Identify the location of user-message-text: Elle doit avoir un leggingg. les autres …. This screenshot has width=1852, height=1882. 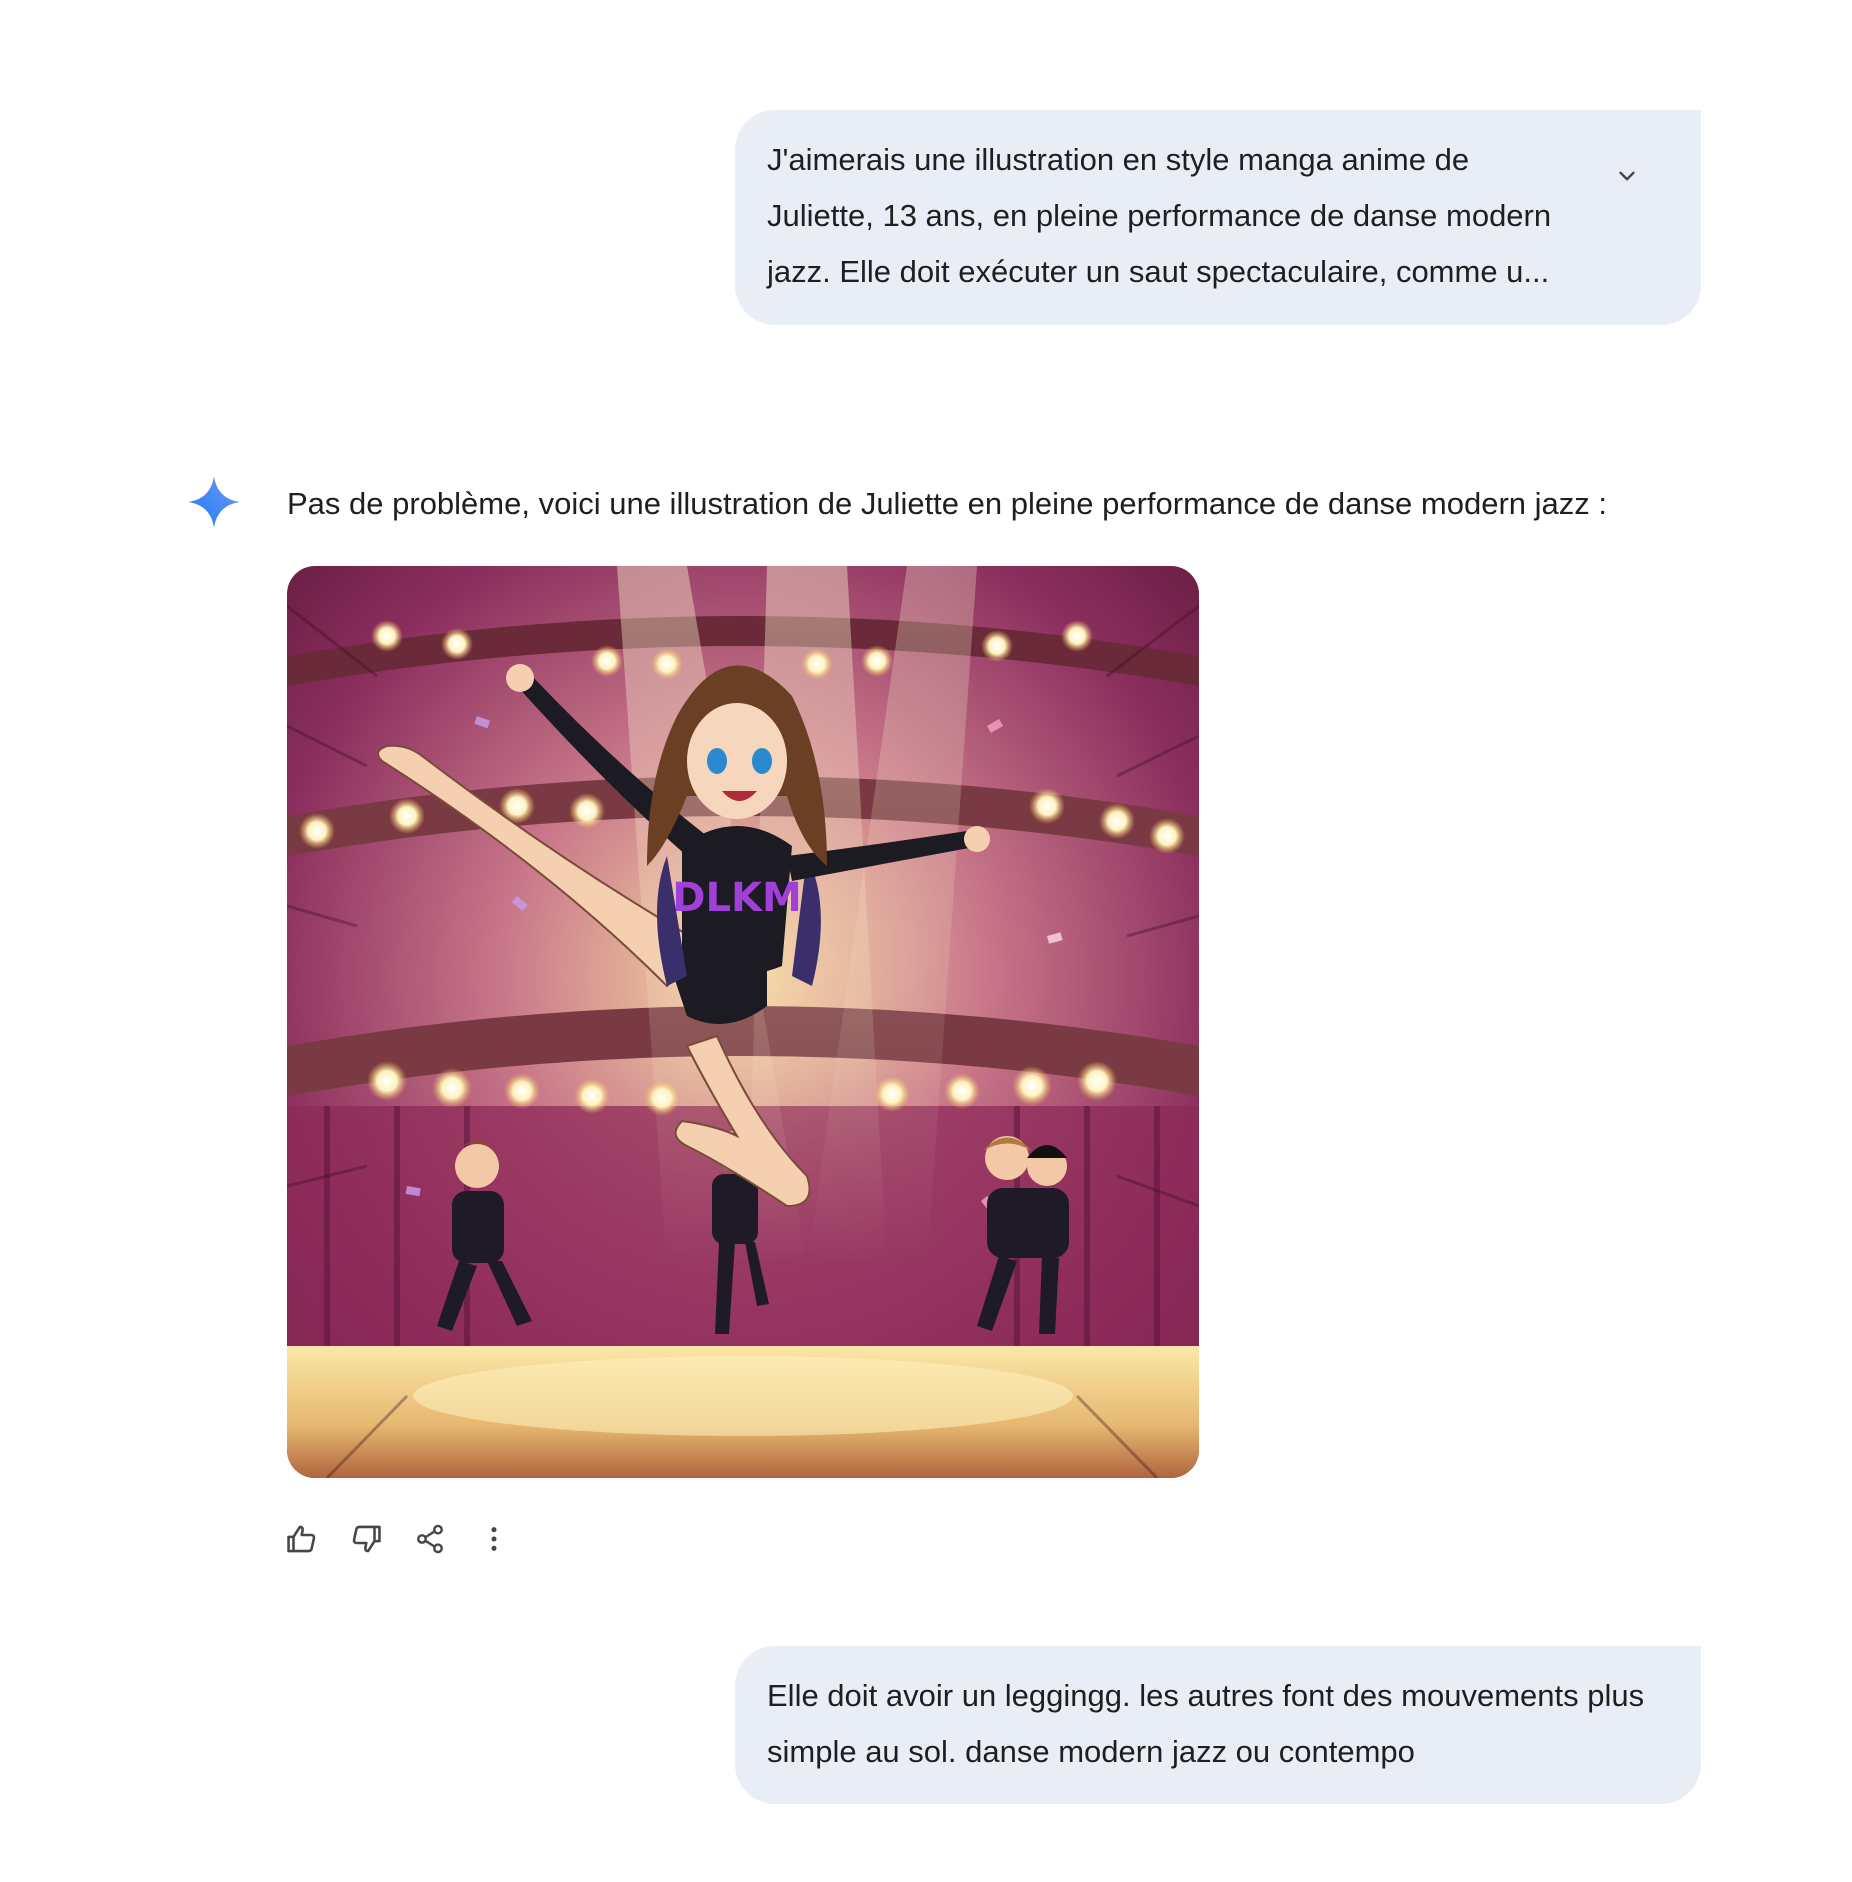
(1206, 1723).